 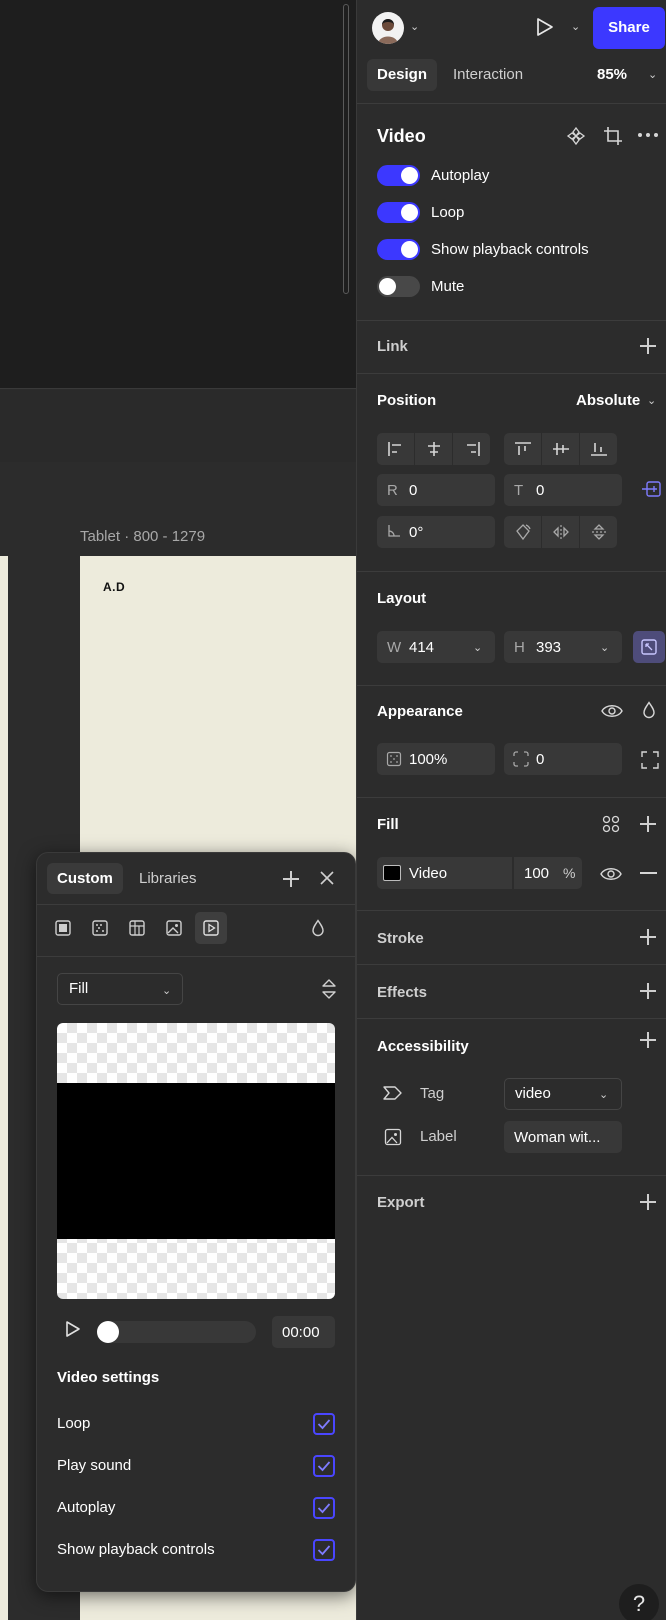 What do you see at coordinates (414, 26) in the screenshot?
I see `avatar-chevron-down-icon: ⌄` at bounding box center [414, 26].